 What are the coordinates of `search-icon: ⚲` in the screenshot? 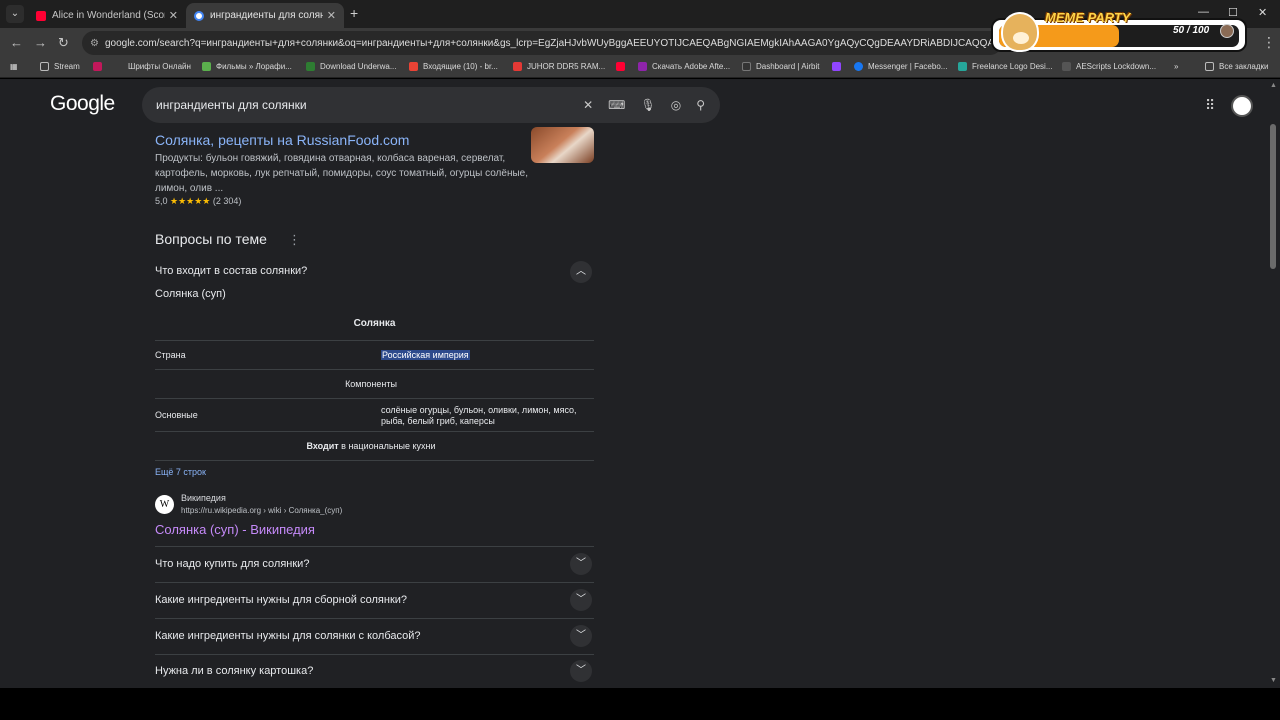 It's located at (700, 105).